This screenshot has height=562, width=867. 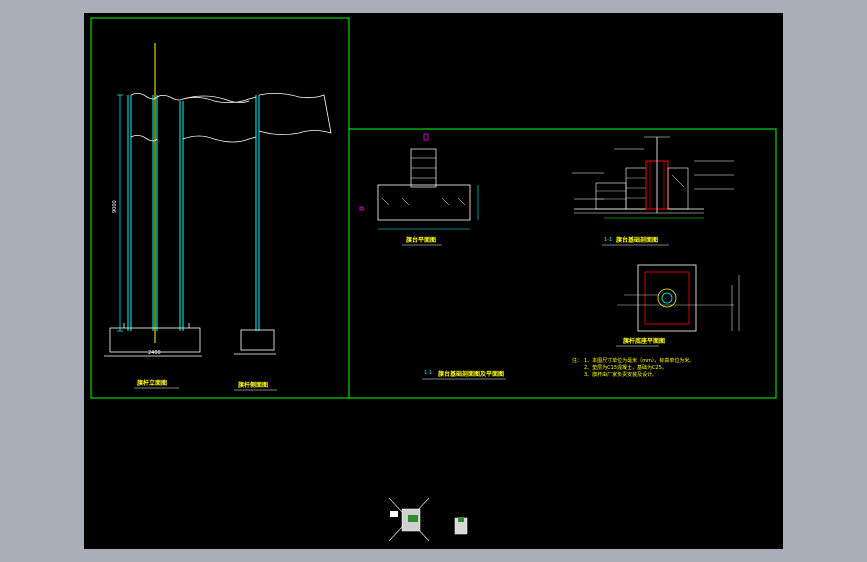 What do you see at coordinates (419, 181) in the screenshot?
I see `plan-view` at bounding box center [419, 181].